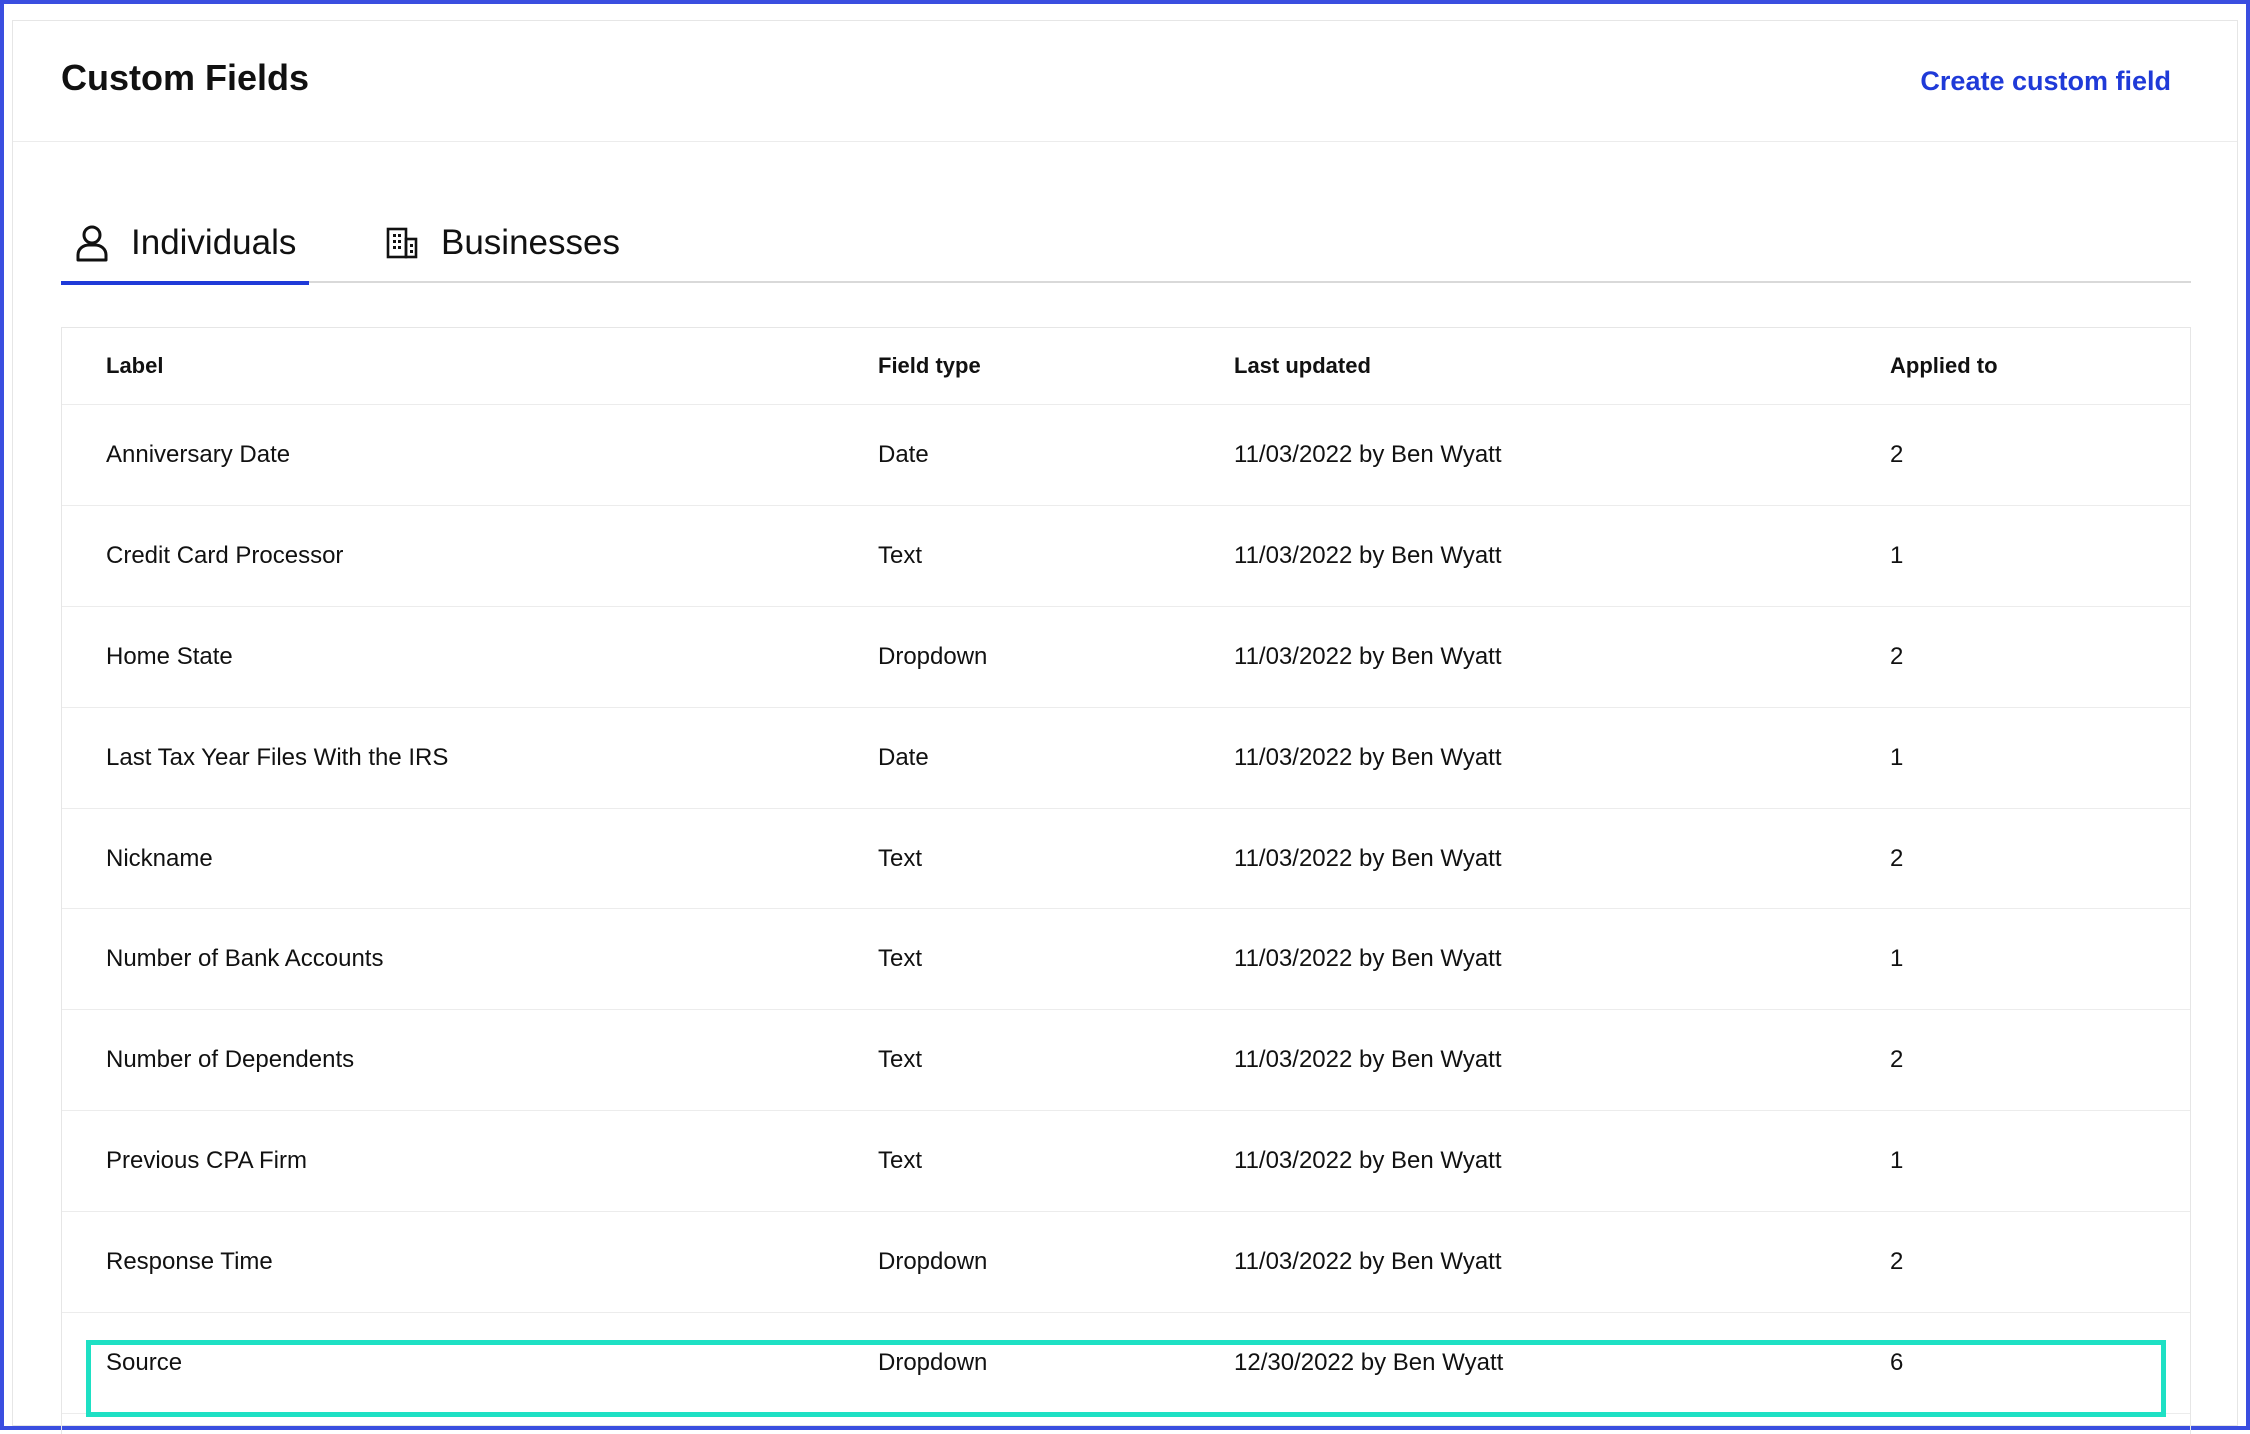 This screenshot has height=1434, width=2250. What do you see at coordinates (206, 1160) in the screenshot?
I see `row-label: Previous CPA Firm` at bounding box center [206, 1160].